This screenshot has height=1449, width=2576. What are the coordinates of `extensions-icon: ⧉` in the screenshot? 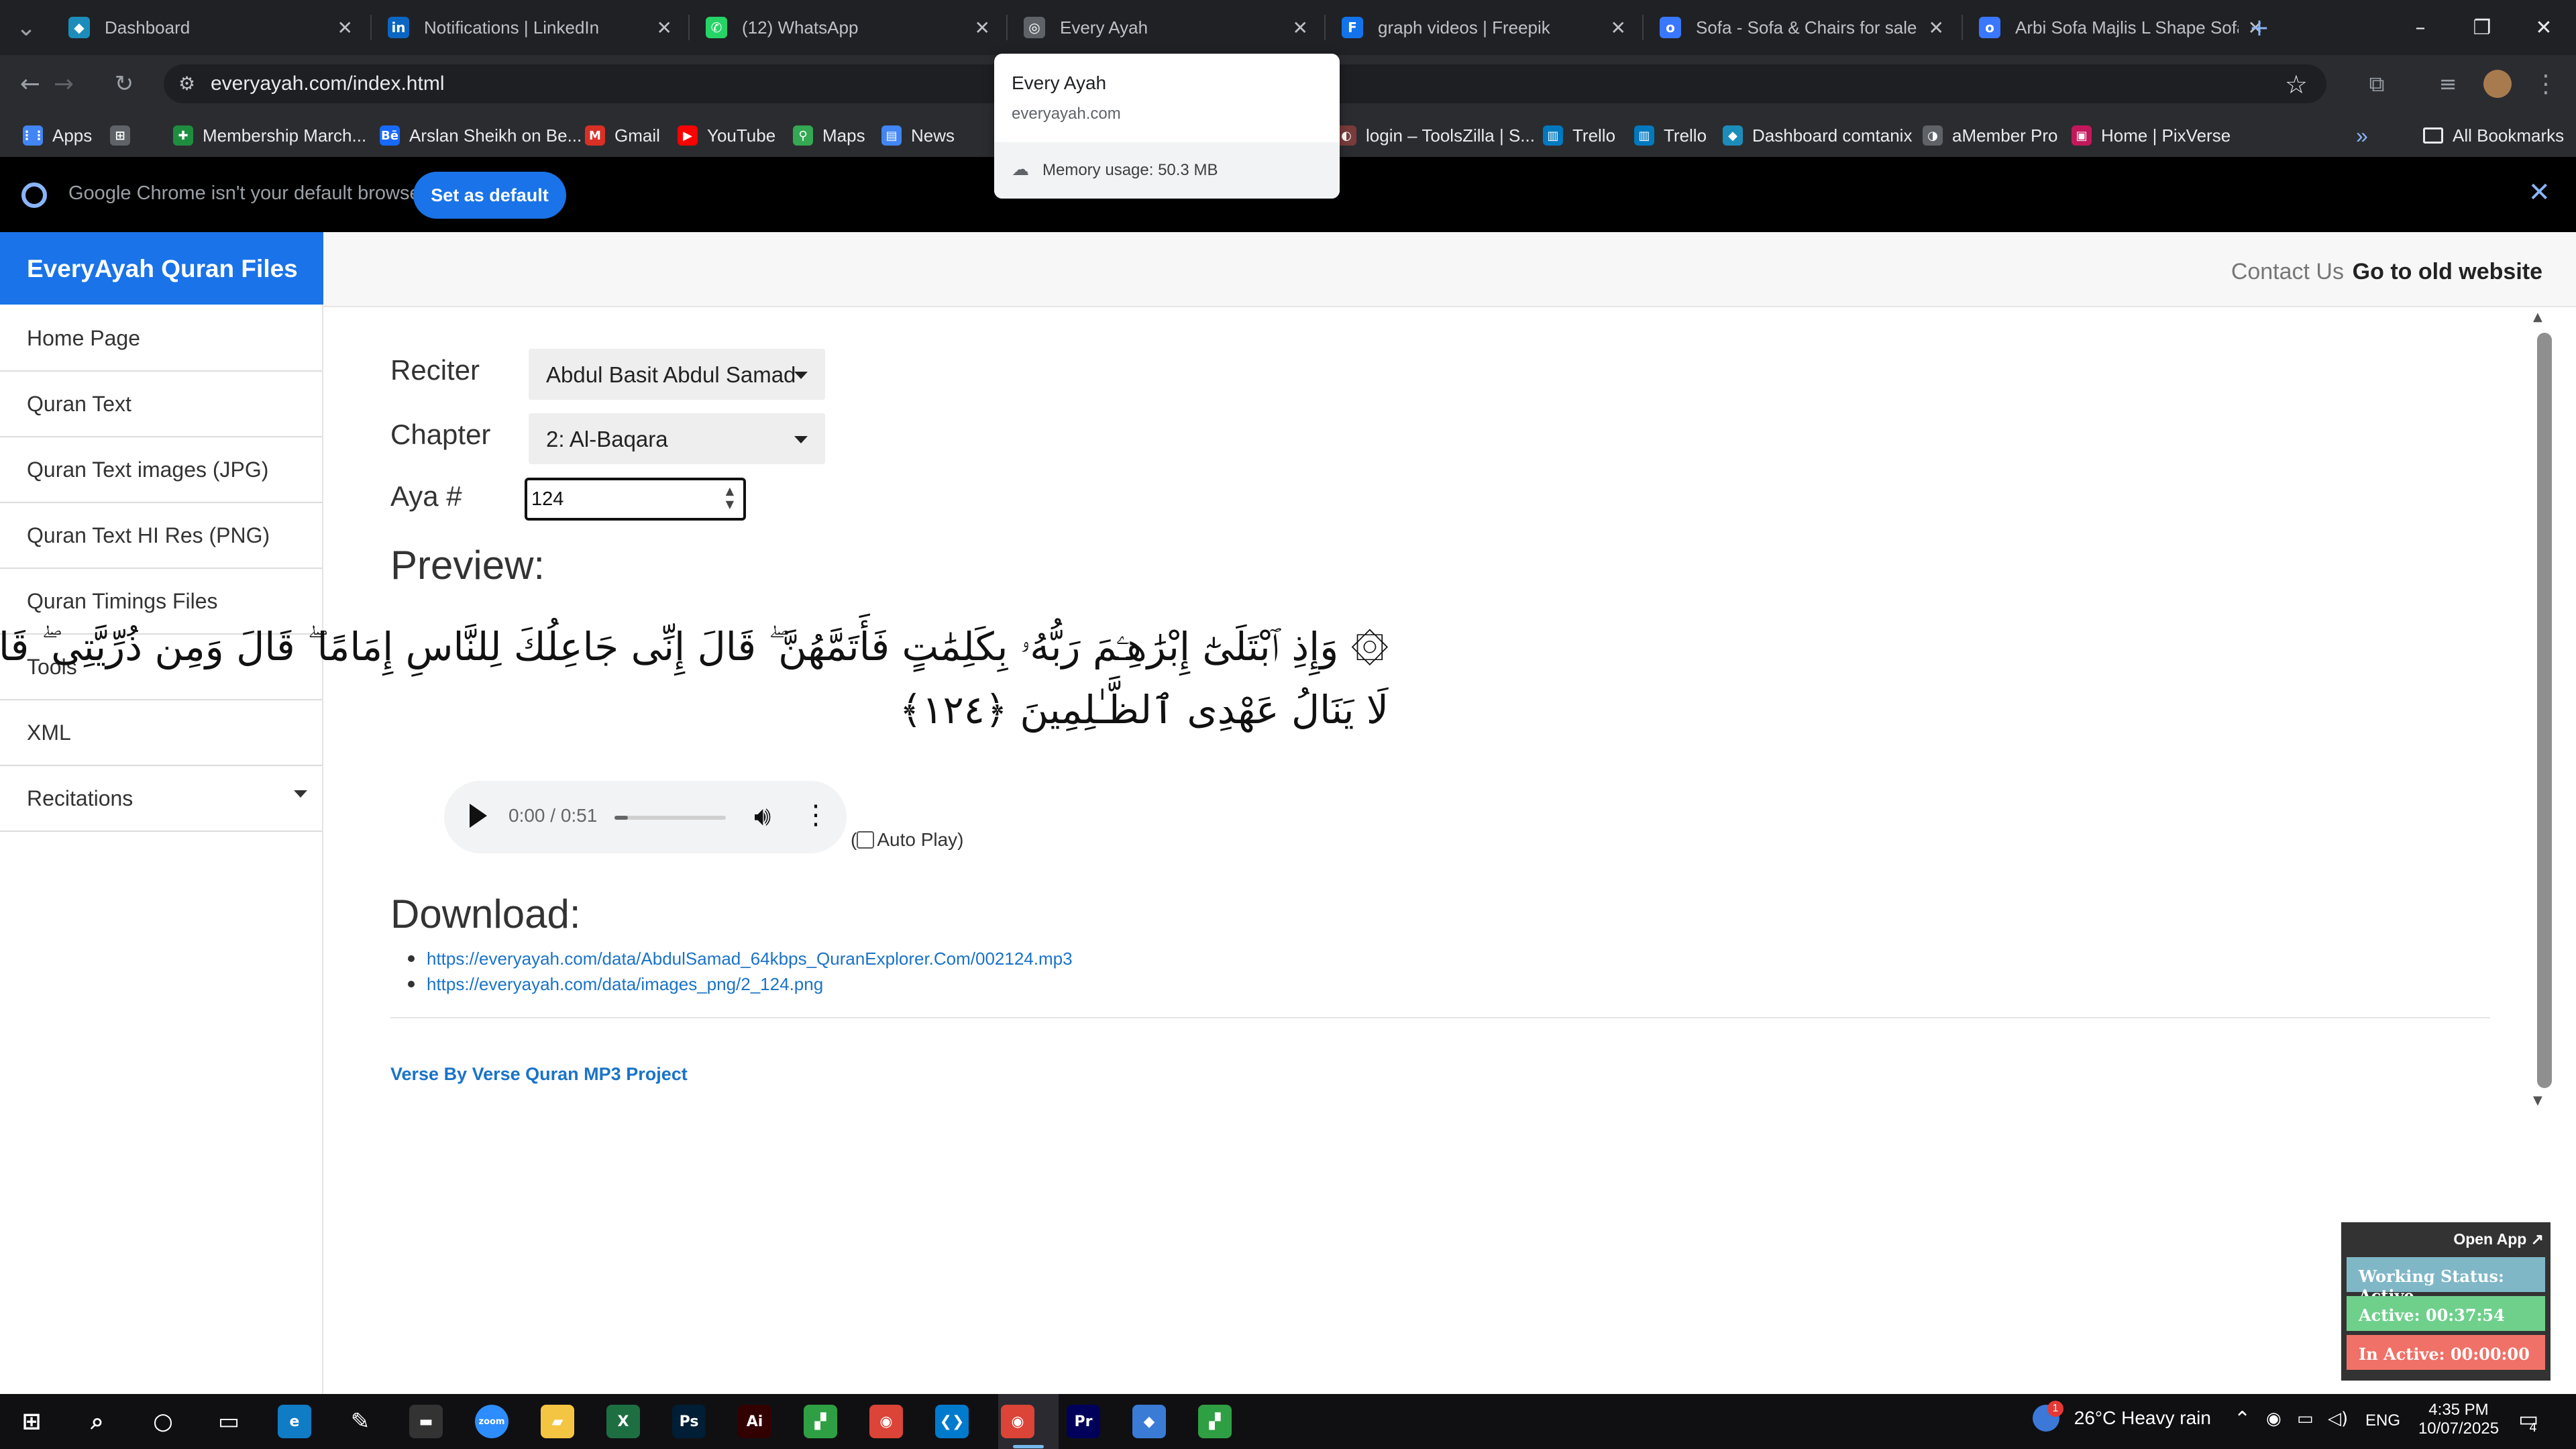 It's located at (2377, 84).